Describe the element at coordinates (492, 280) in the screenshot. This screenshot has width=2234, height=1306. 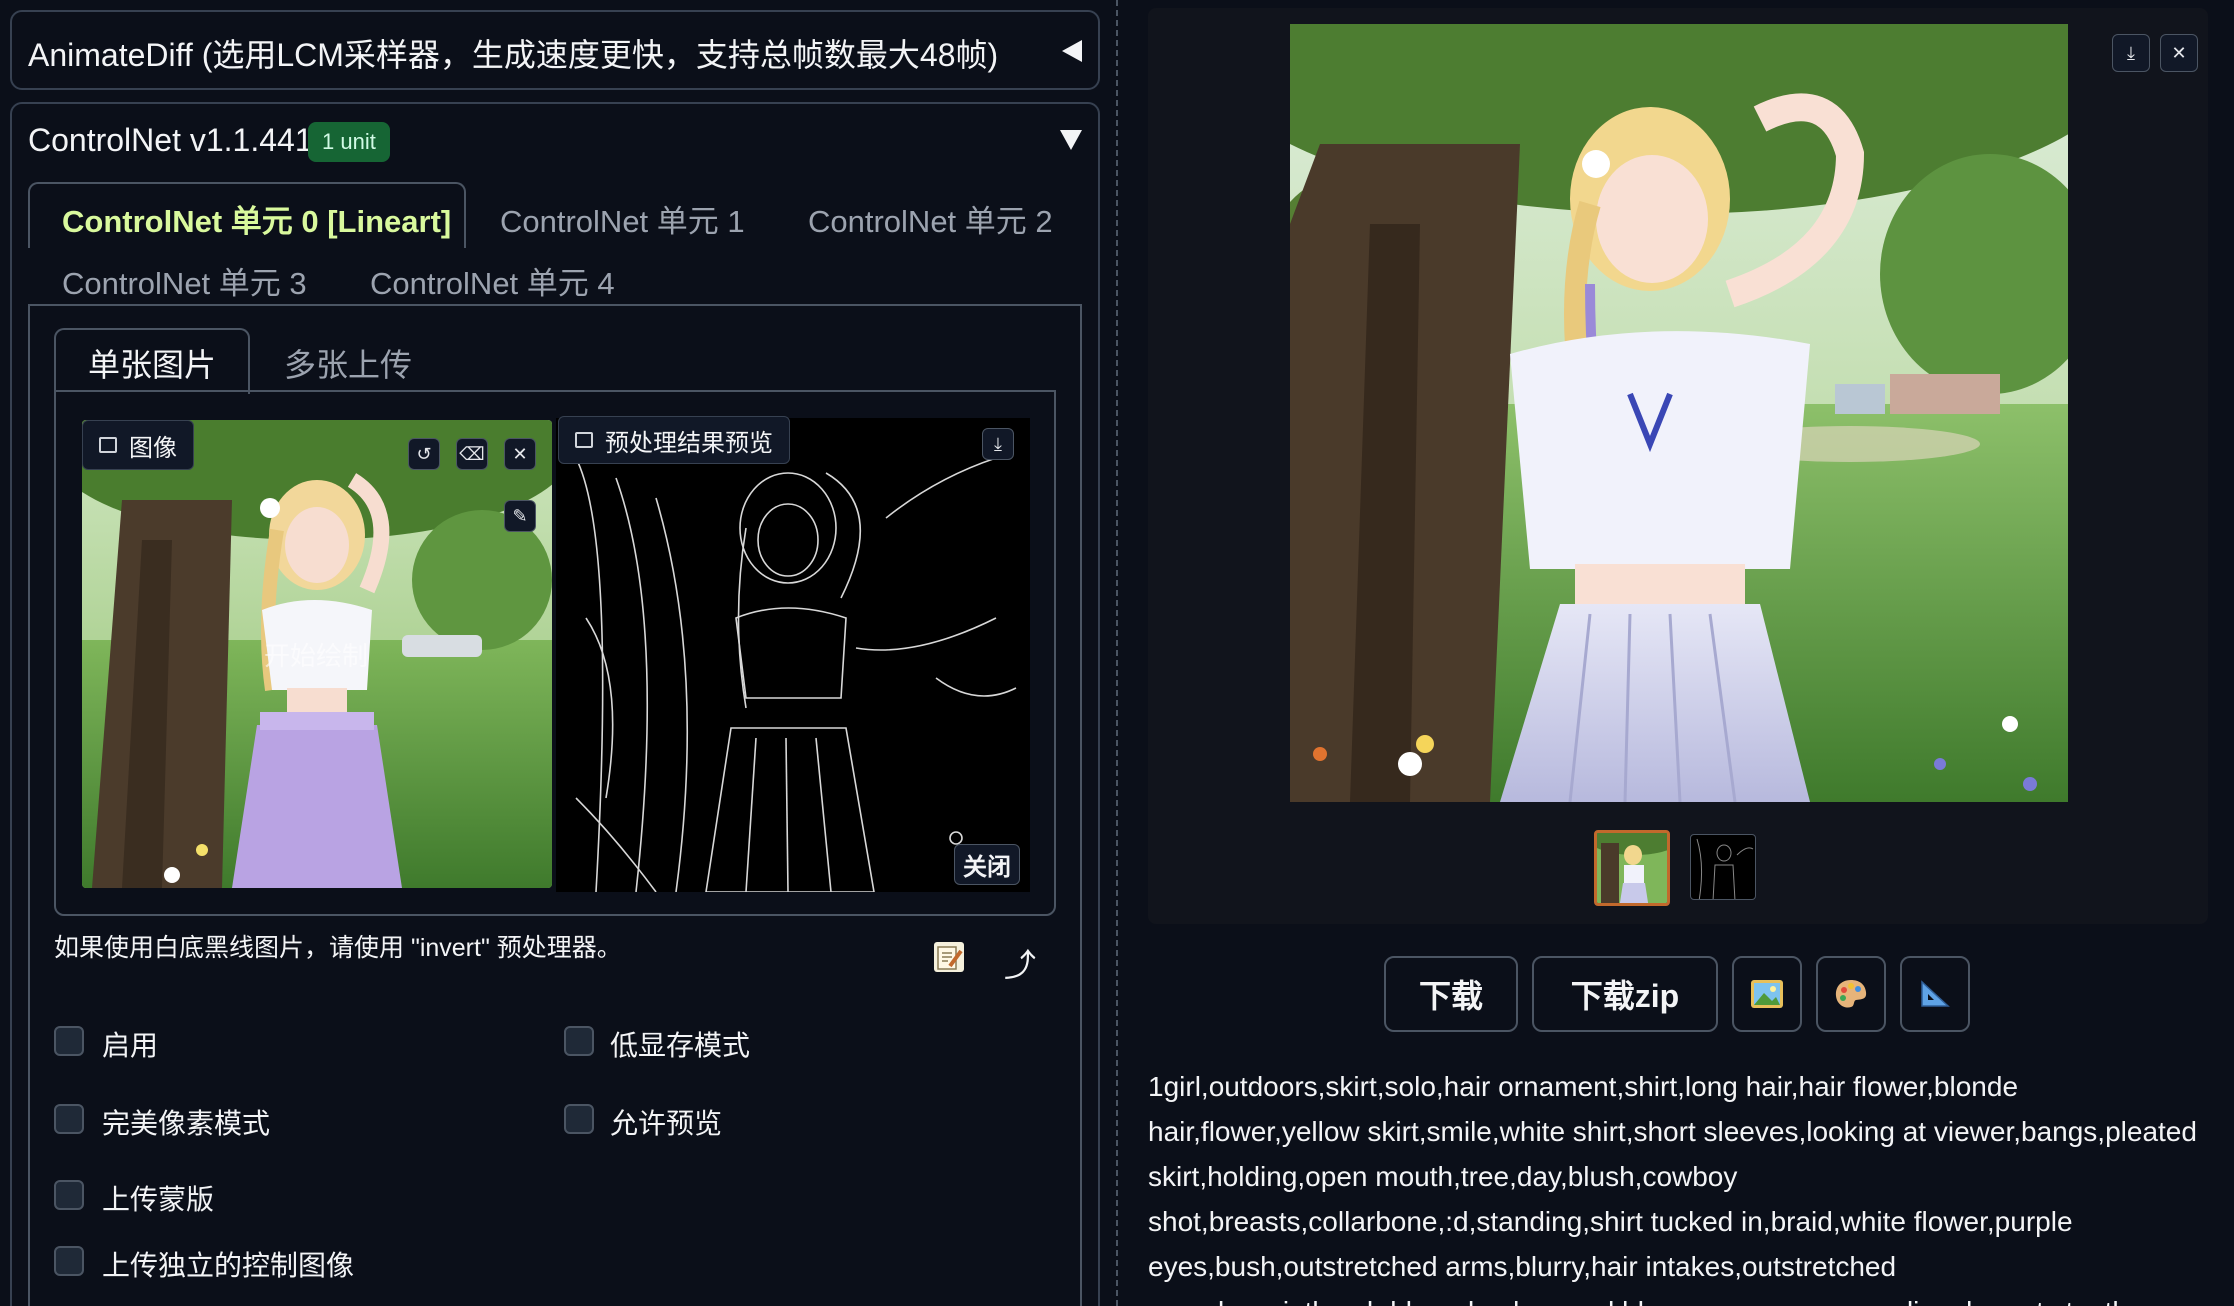
I see `tab-unit-4: ControlNet 单元 4` at that location.